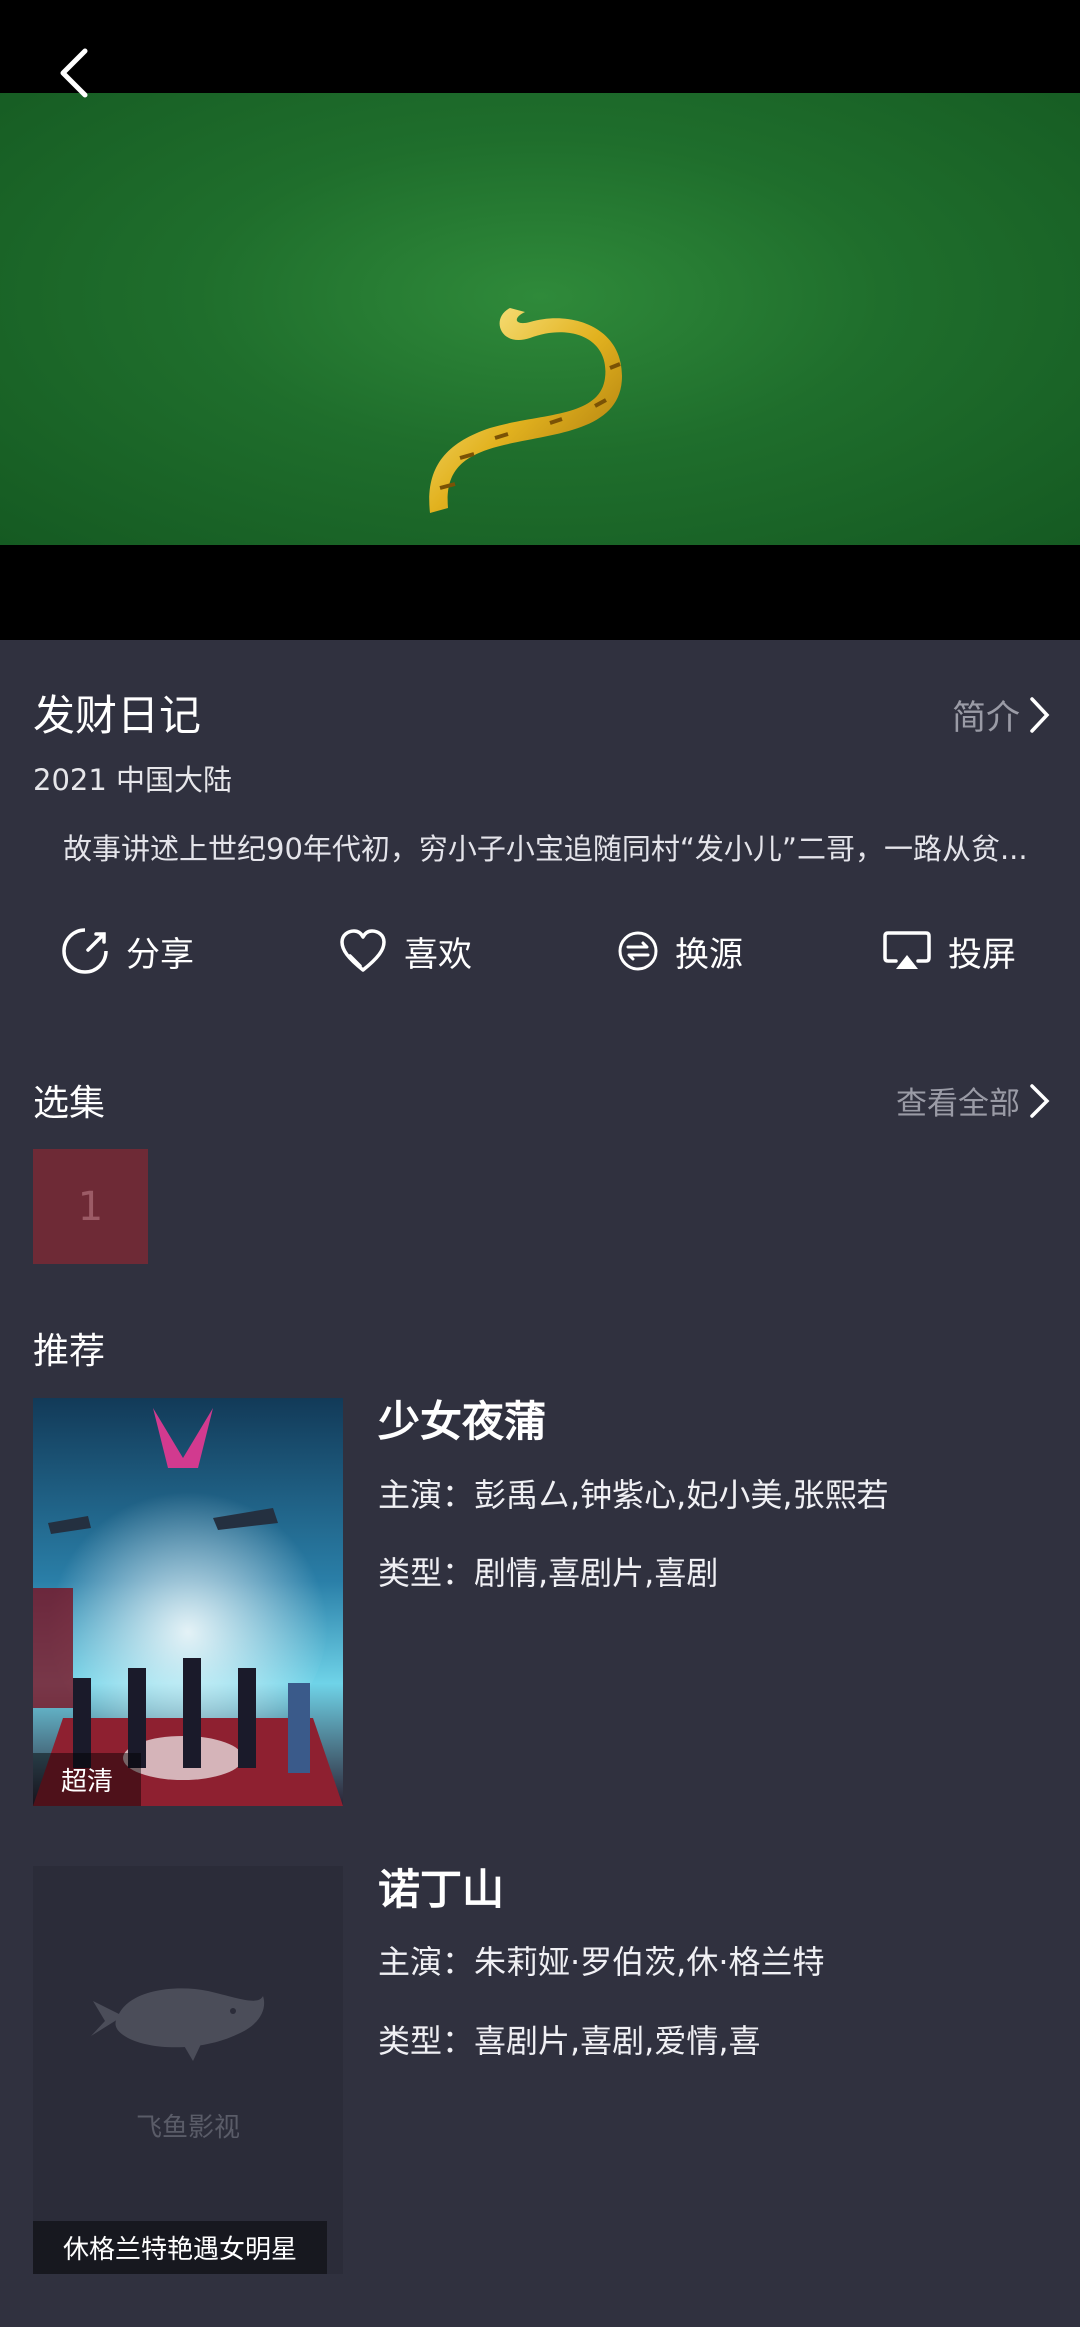 The width and height of the screenshot is (1080, 2327). What do you see at coordinates (986, 718) in the screenshot?
I see `intro-label: 简介` at bounding box center [986, 718].